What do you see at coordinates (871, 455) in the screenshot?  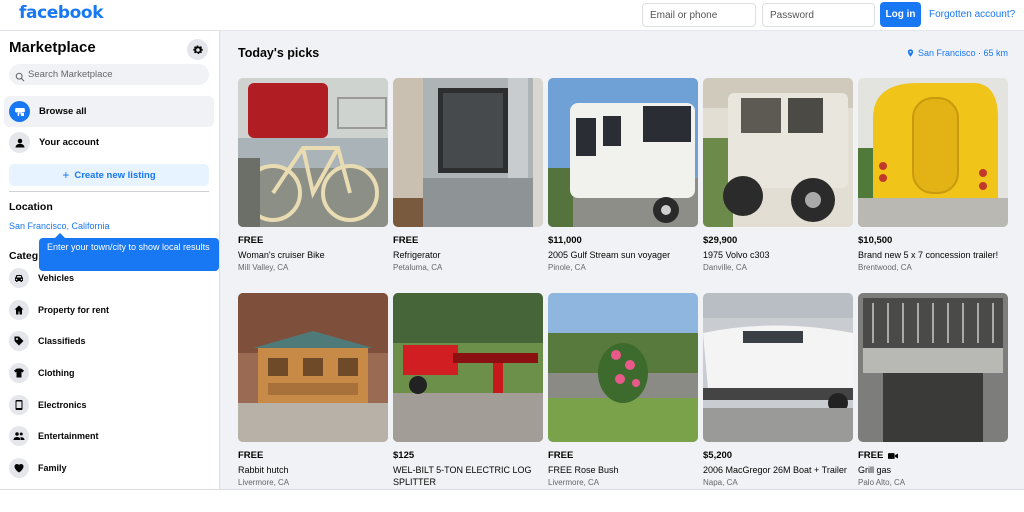 I see `listing-price-value: FREE` at bounding box center [871, 455].